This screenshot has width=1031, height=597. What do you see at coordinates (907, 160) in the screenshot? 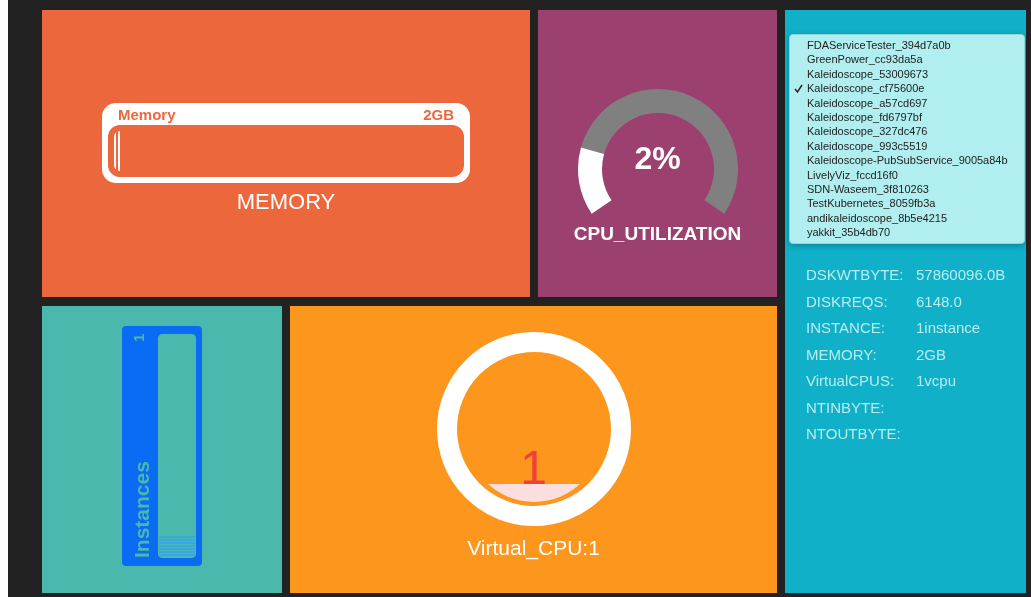
I see `menu-item: Kaleidoscope-PubSubService_9005a84b` at bounding box center [907, 160].